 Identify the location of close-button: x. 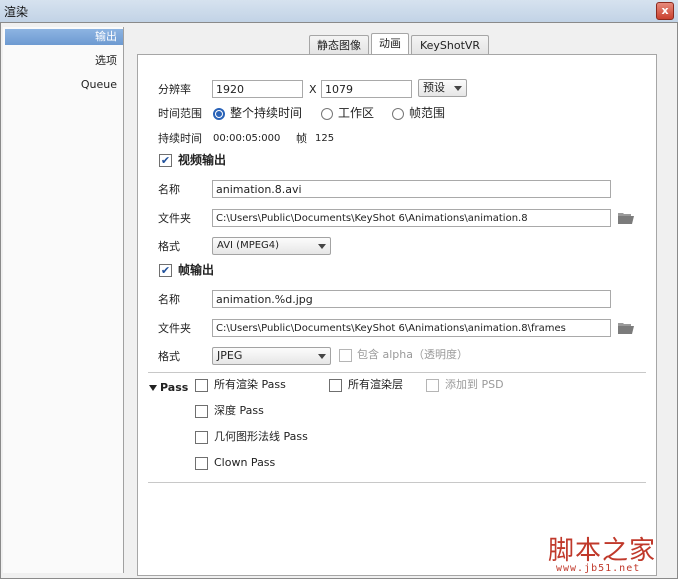
(665, 11).